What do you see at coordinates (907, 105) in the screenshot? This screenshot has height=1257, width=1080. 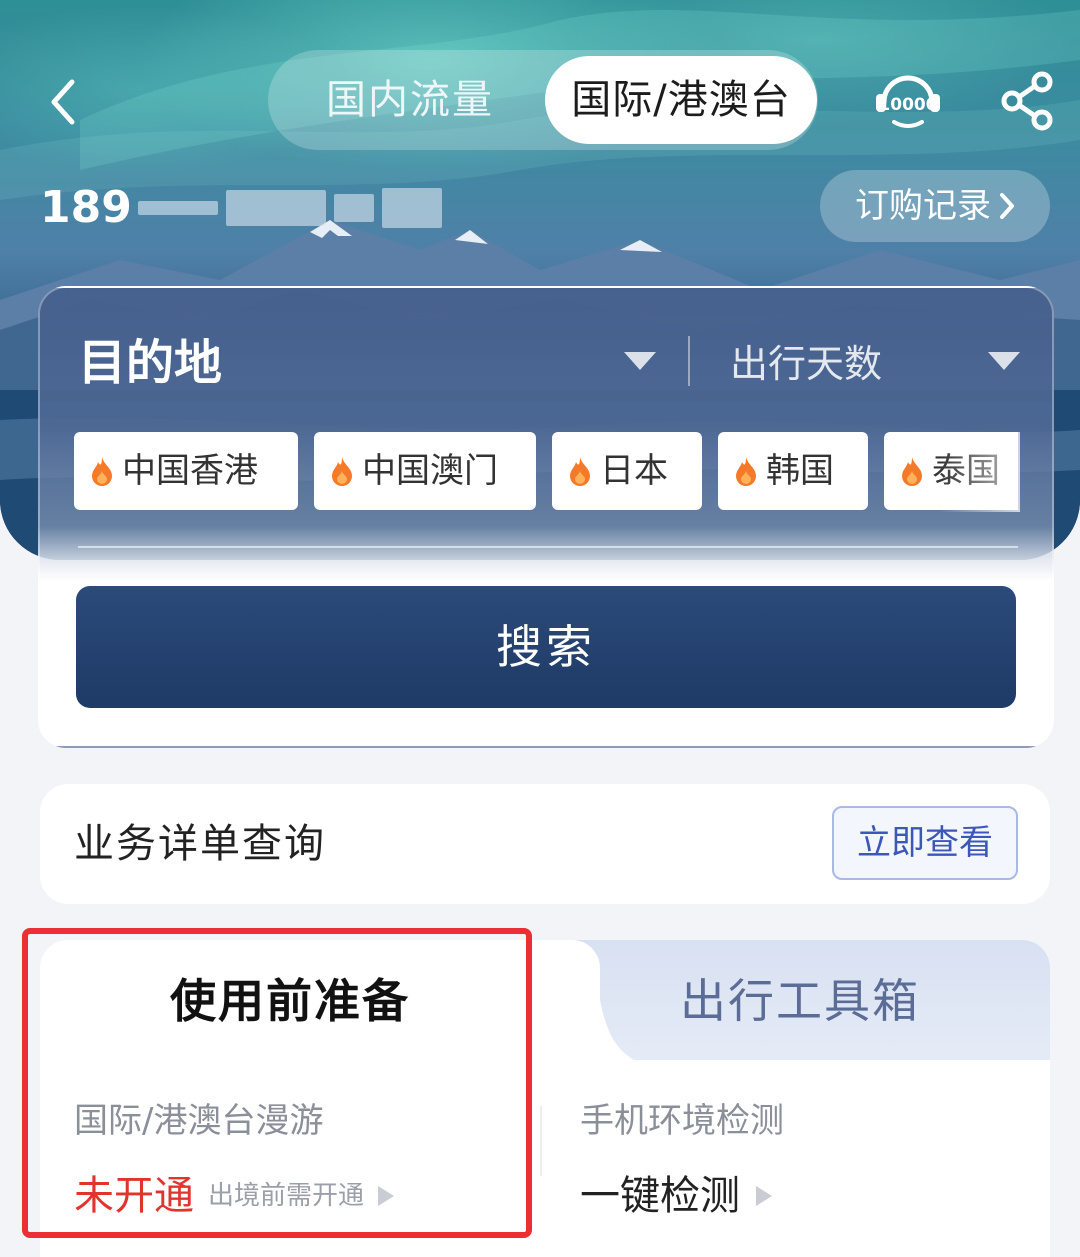 I see `svg-text: 10000` at bounding box center [907, 105].